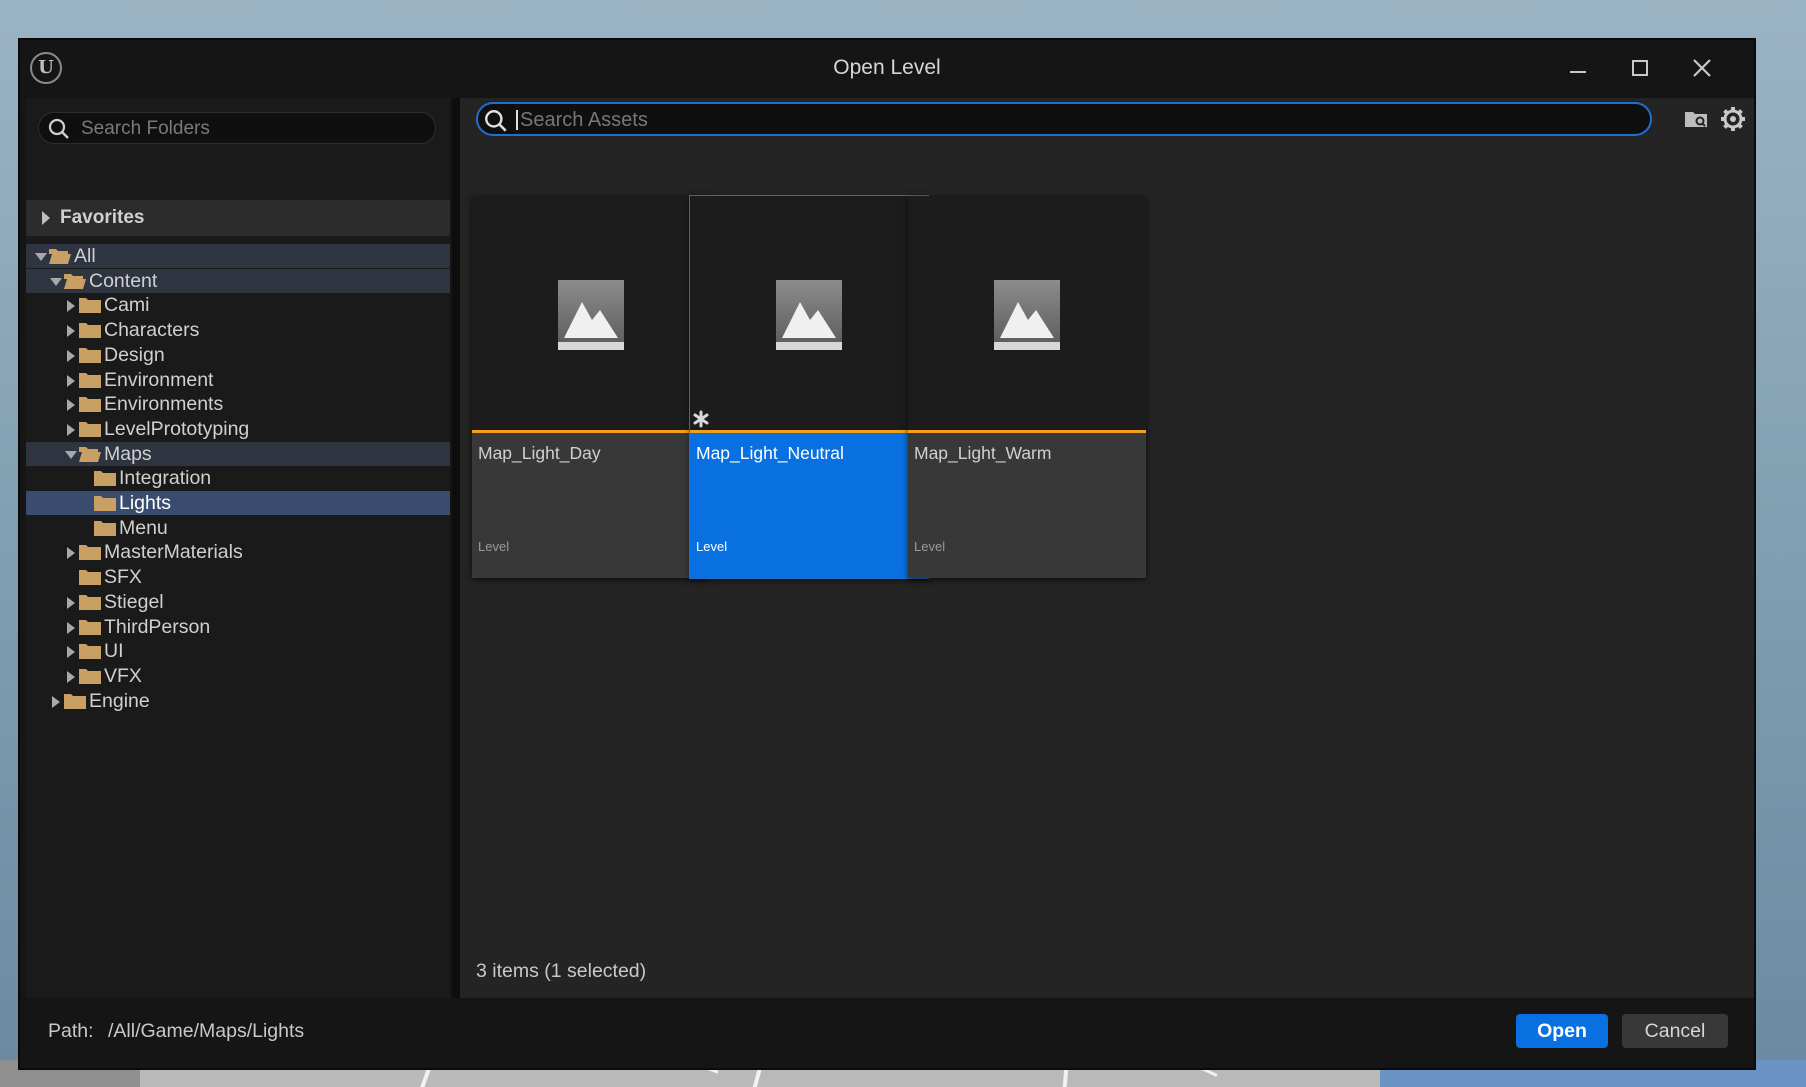 The image size is (1806, 1087). What do you see at coordinates (809, 505) in the screenshot?
I see `asset-info: Map_Light_Neutral Level` at bounding box center [809, 505].